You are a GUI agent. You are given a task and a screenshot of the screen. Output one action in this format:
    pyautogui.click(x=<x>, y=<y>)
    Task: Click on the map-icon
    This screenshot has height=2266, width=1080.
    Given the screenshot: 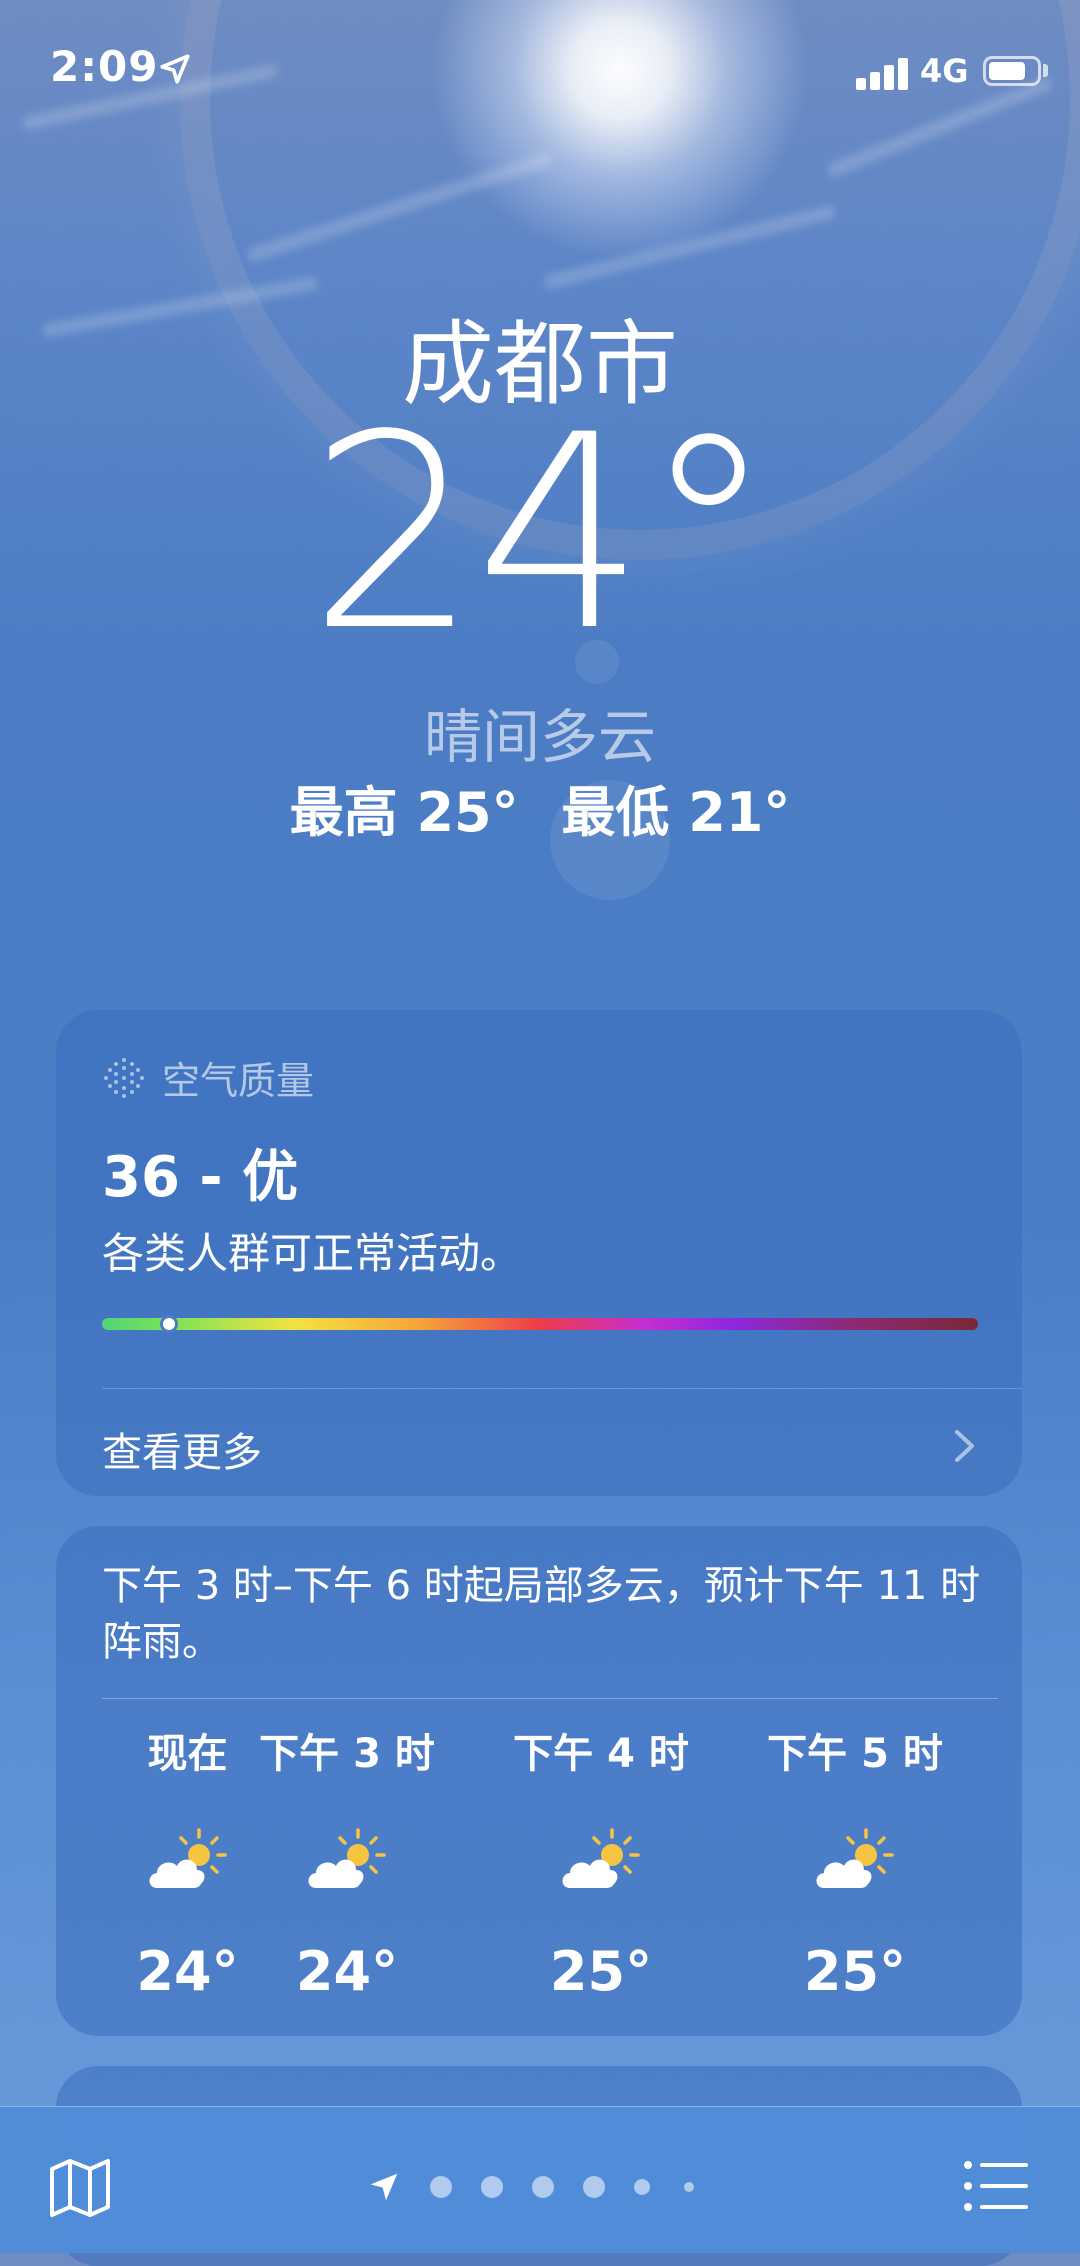 What is the action you would take?
    pyautogui.click(x=80, y=2188)
    